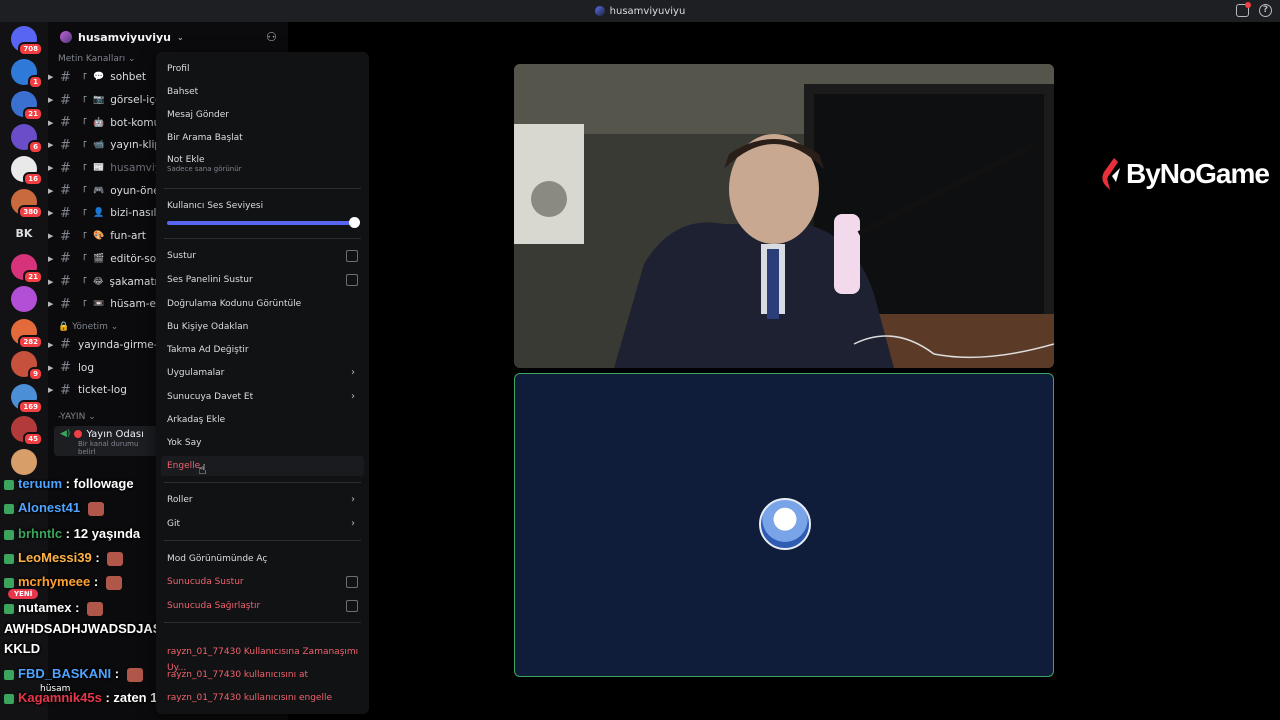 This screenshot has height=720, width=1280. Describe the element at coordinates (135, 190) in the screenshot. I see `channel-name: oyun-öne` at that location.